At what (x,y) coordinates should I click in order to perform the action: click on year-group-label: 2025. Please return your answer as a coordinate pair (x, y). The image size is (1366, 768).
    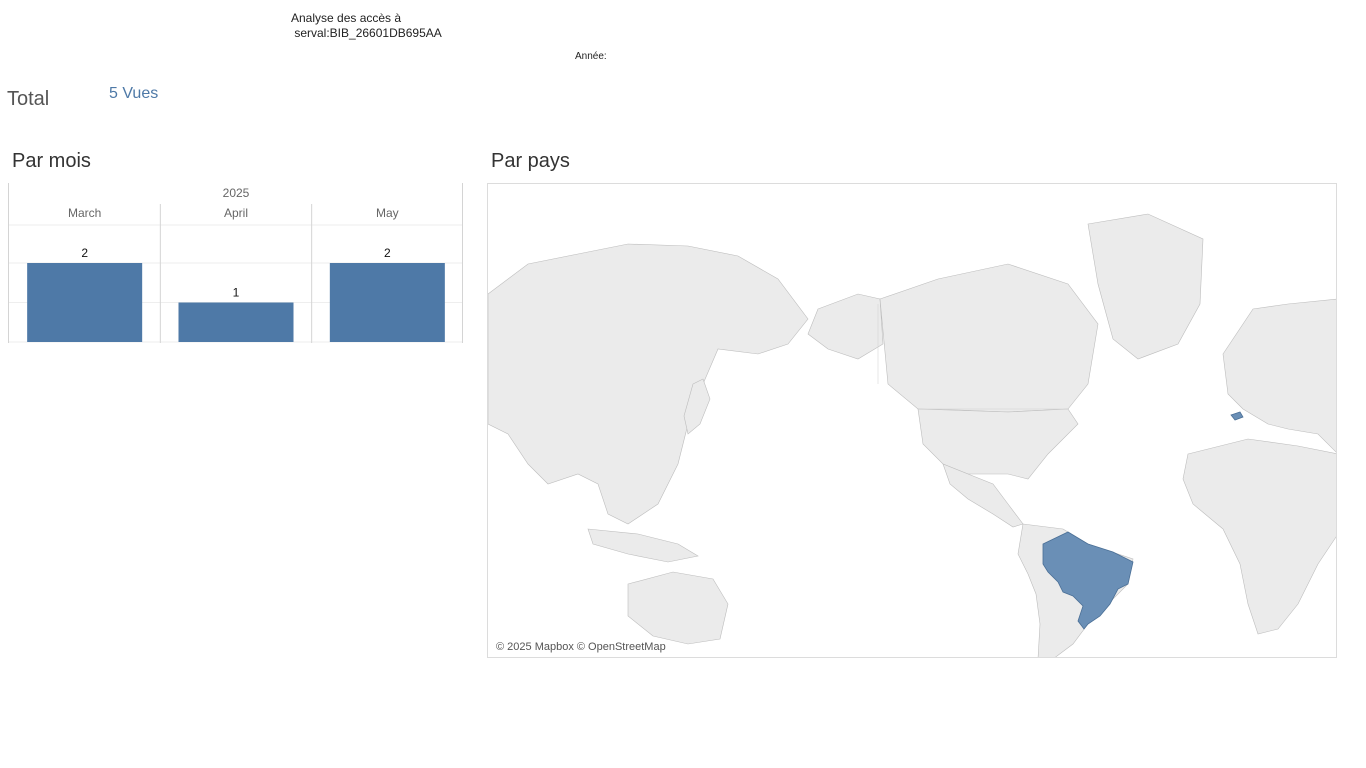
    Looking at the image, I should click on (236, 193).